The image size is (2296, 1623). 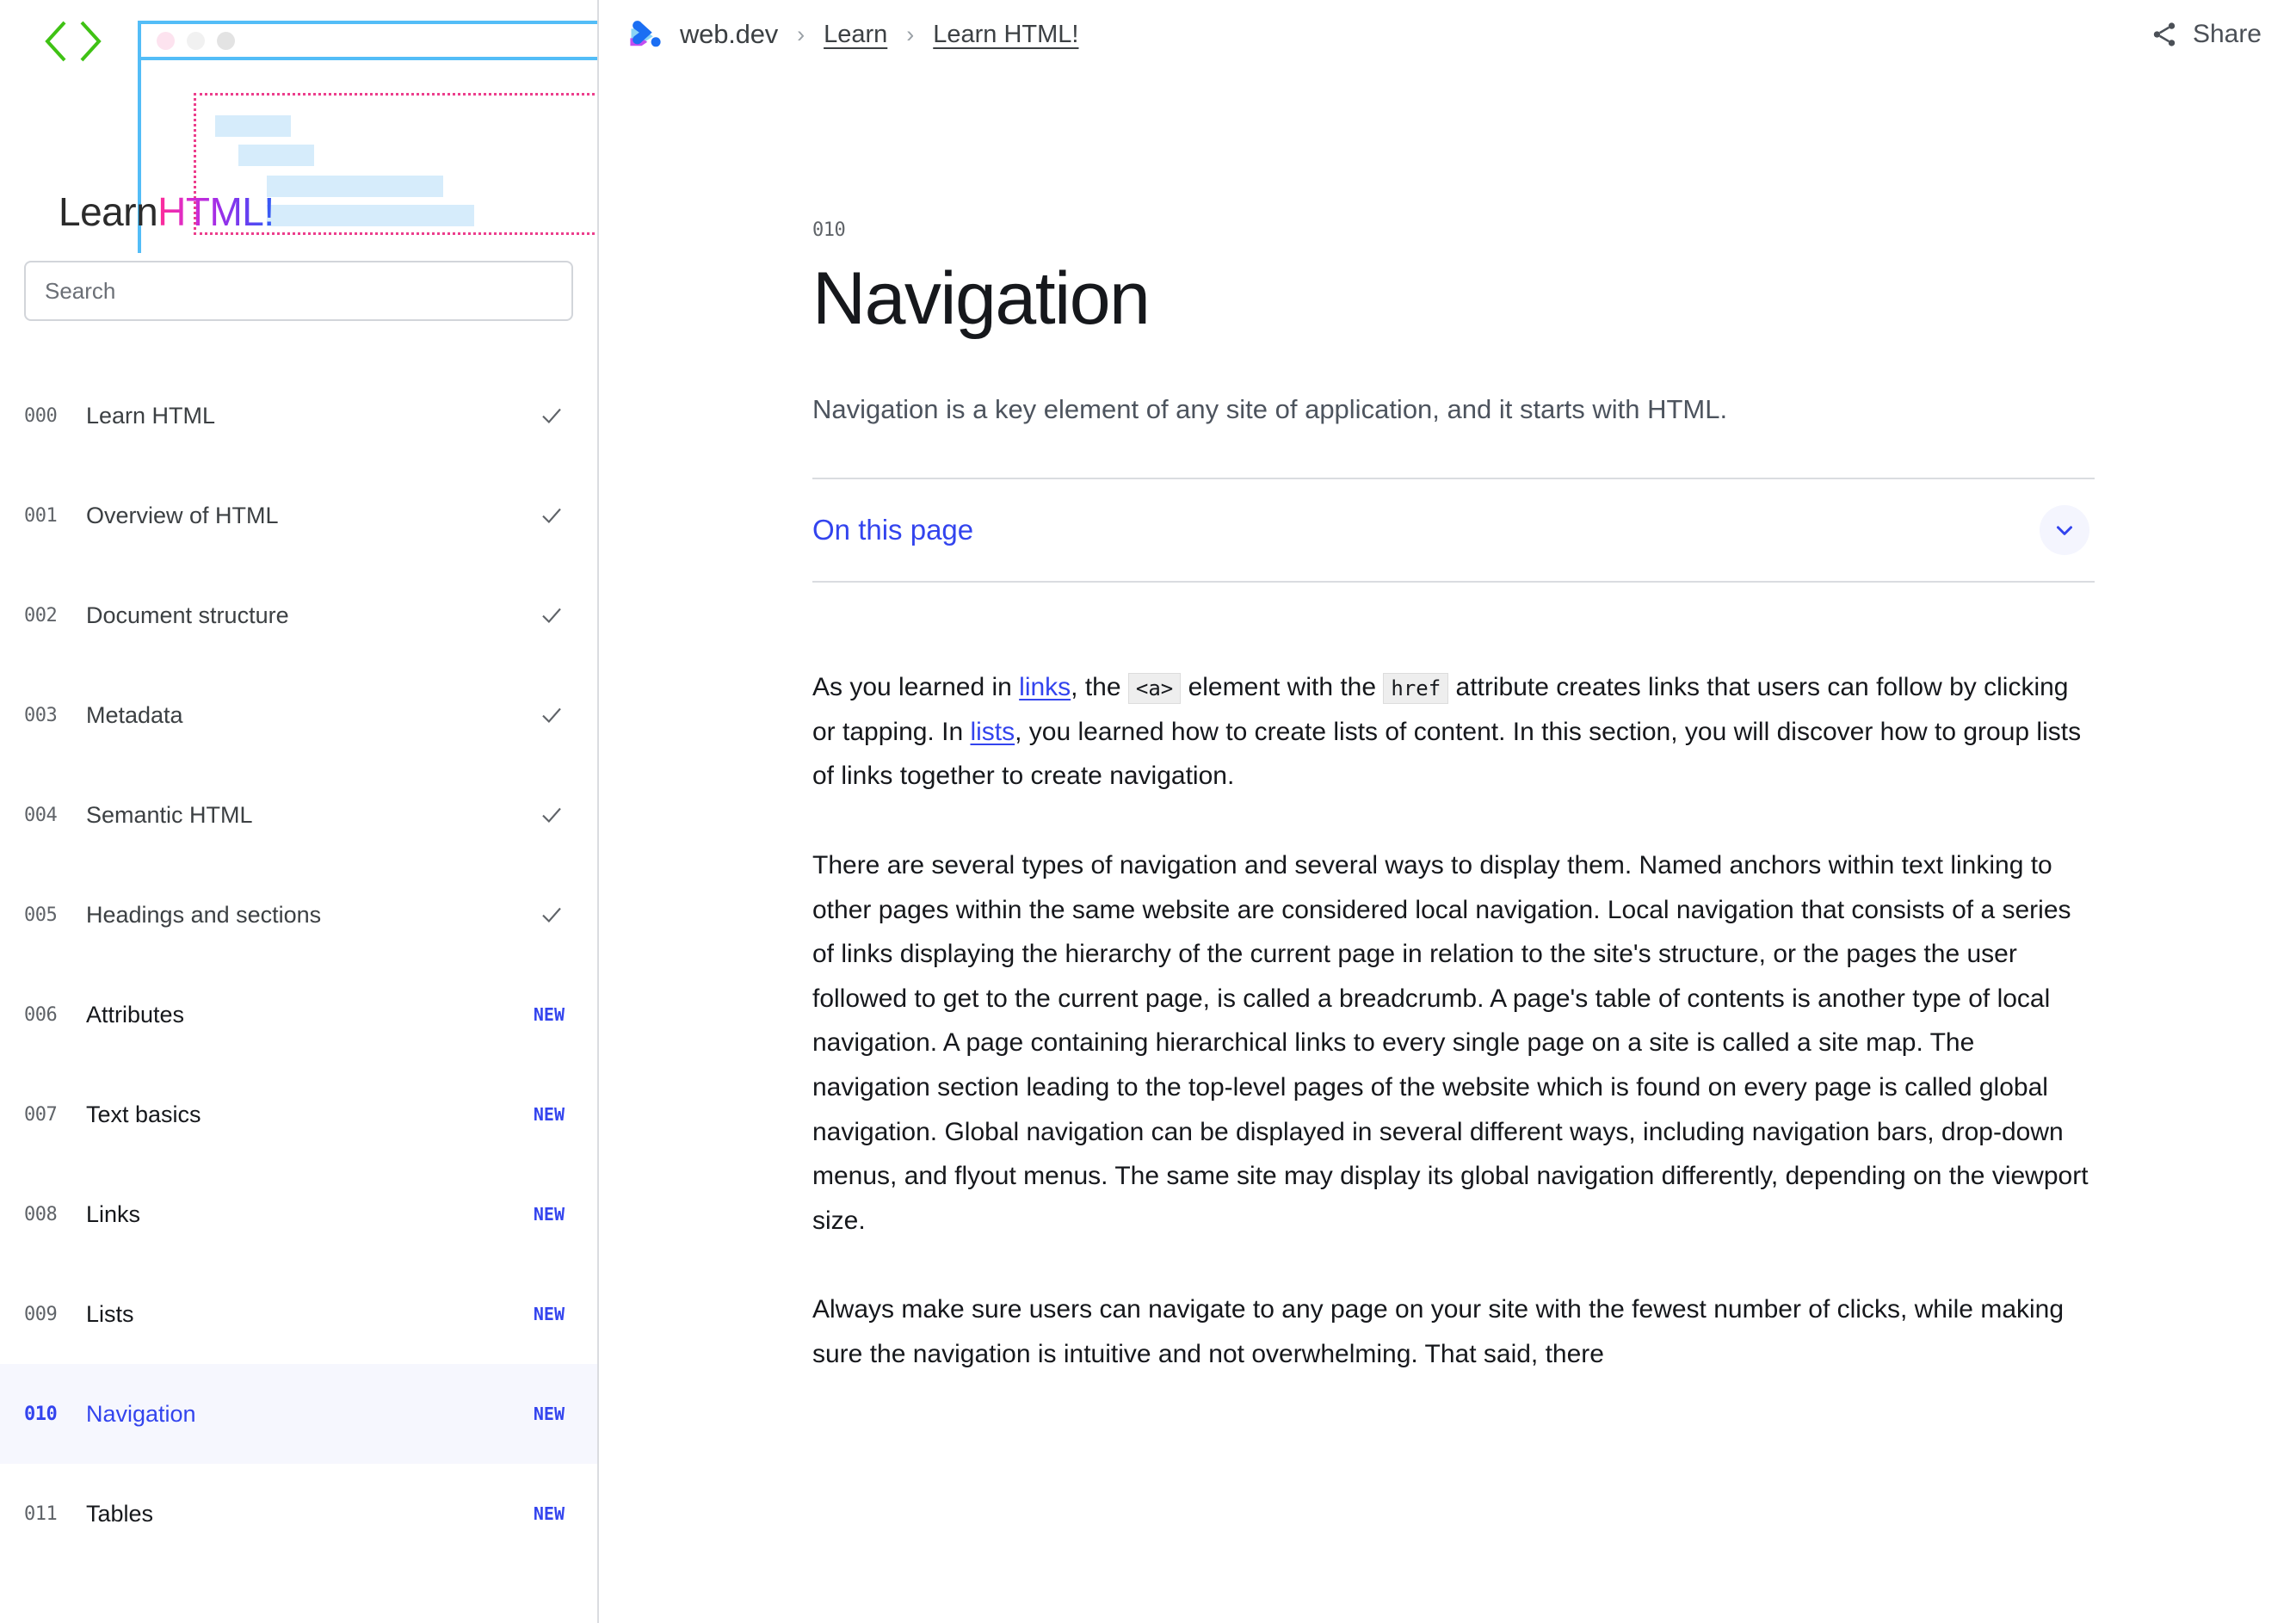 What do you see at coordinates (113, 1213) in the screenshot?
I see `sidebar-item-label: Links` at bounding box center [113, 1213].